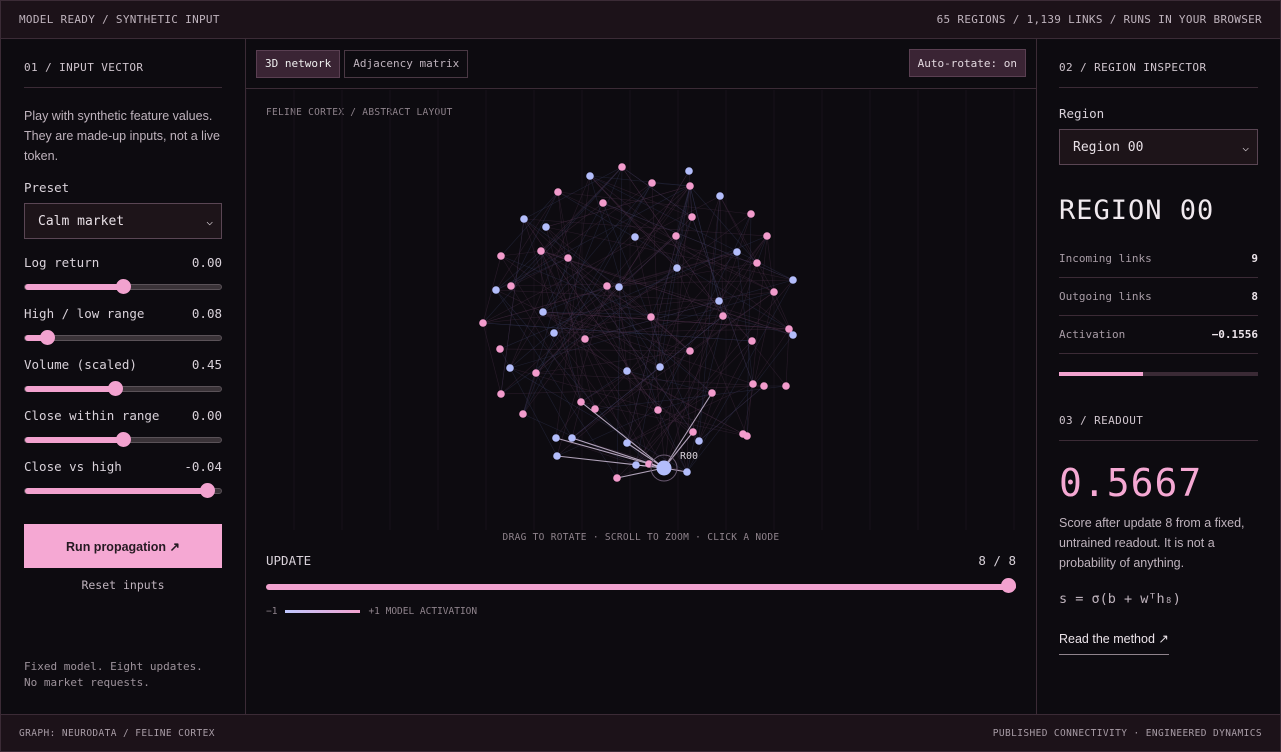 The height and width of the screenshot is (752, 1281). What do you see at coordinates (84, 313) in the screenshot?
I see `slider-label: High / low range` at bounding box center [84, 313].